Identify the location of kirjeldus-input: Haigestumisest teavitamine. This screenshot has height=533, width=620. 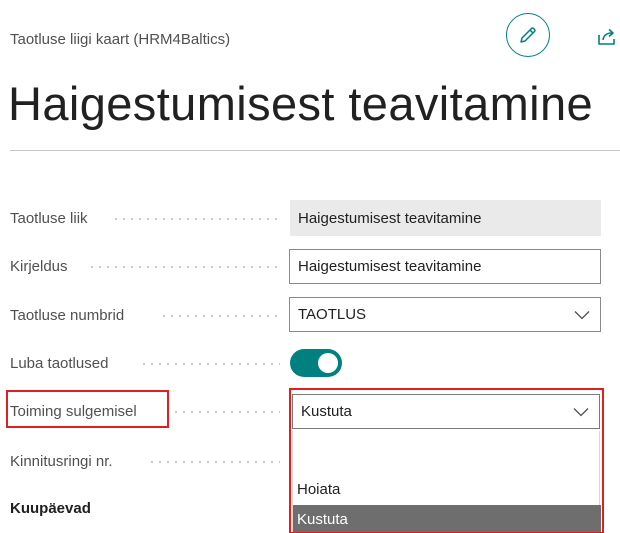
(445, 266).